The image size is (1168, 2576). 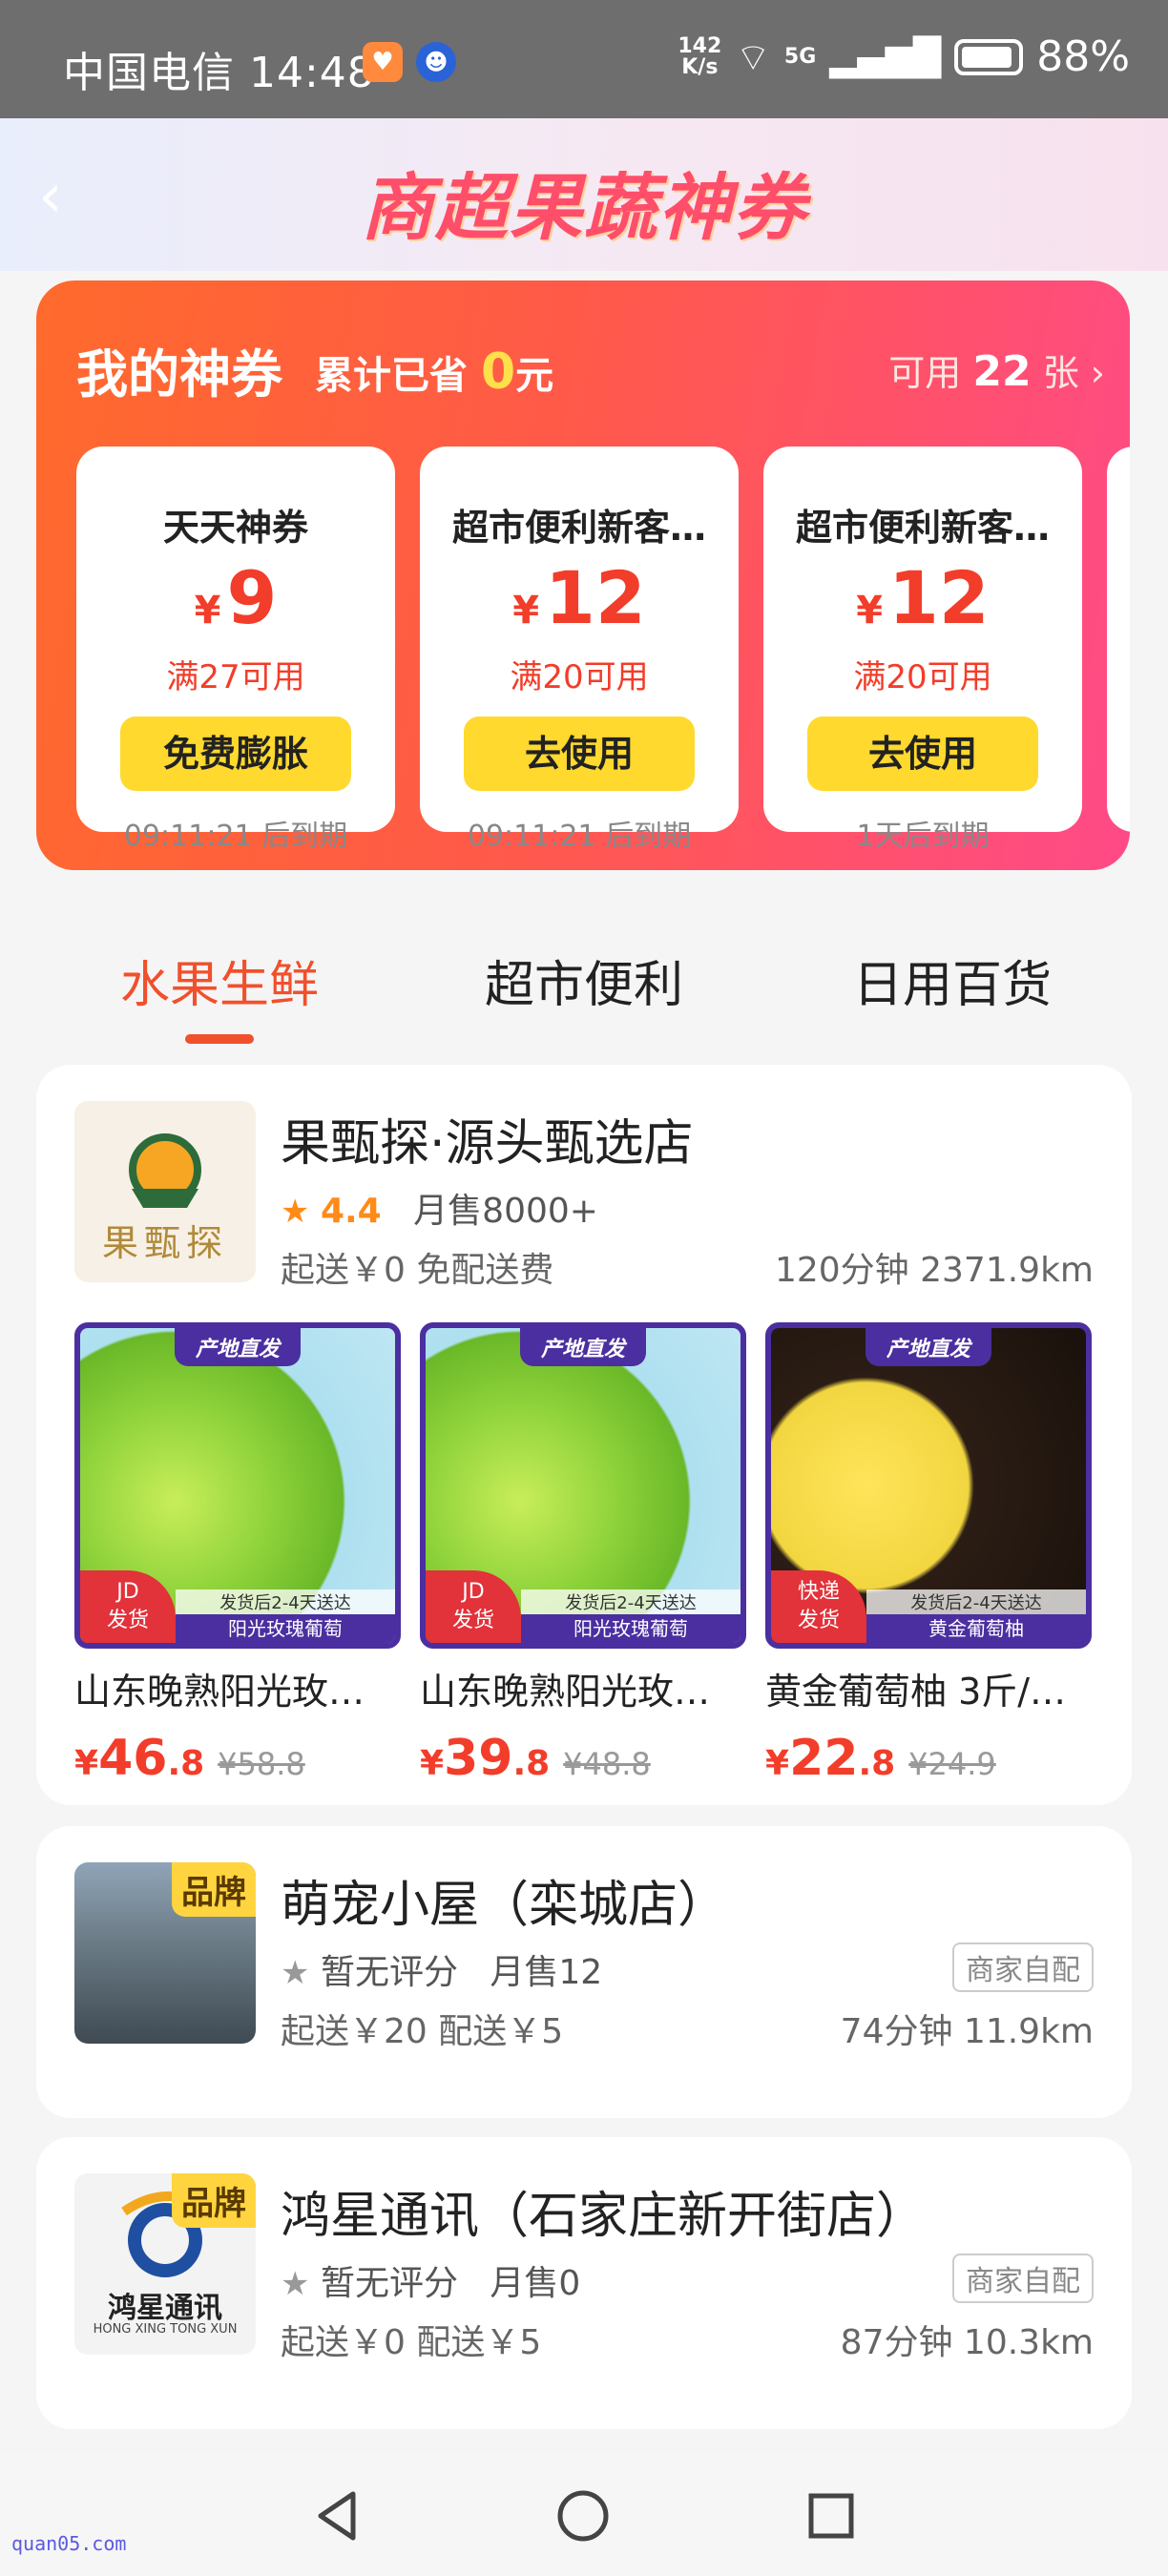 What do you see at coordinates (190, 1758) in the screenshot?
I see `product-price: ¥46.8 ¥58.8` at bounding box center [190, 1758].